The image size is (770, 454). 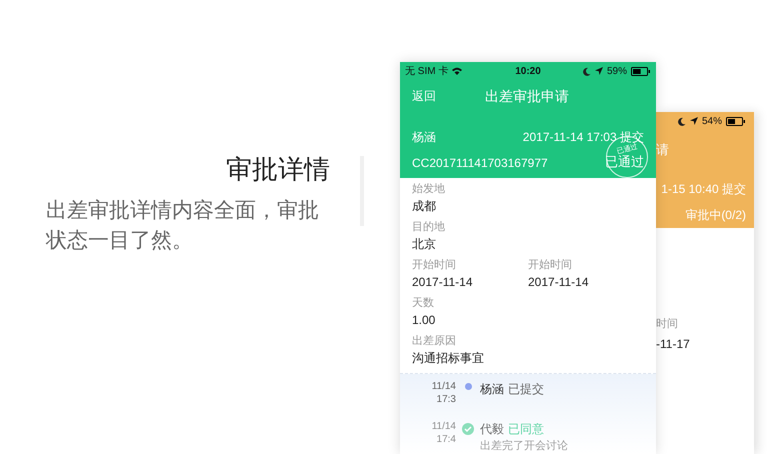 What do you see at coordinates (457, 71) in the screenshot?
I see `wifi-icon` at bounding box center [457, 71].